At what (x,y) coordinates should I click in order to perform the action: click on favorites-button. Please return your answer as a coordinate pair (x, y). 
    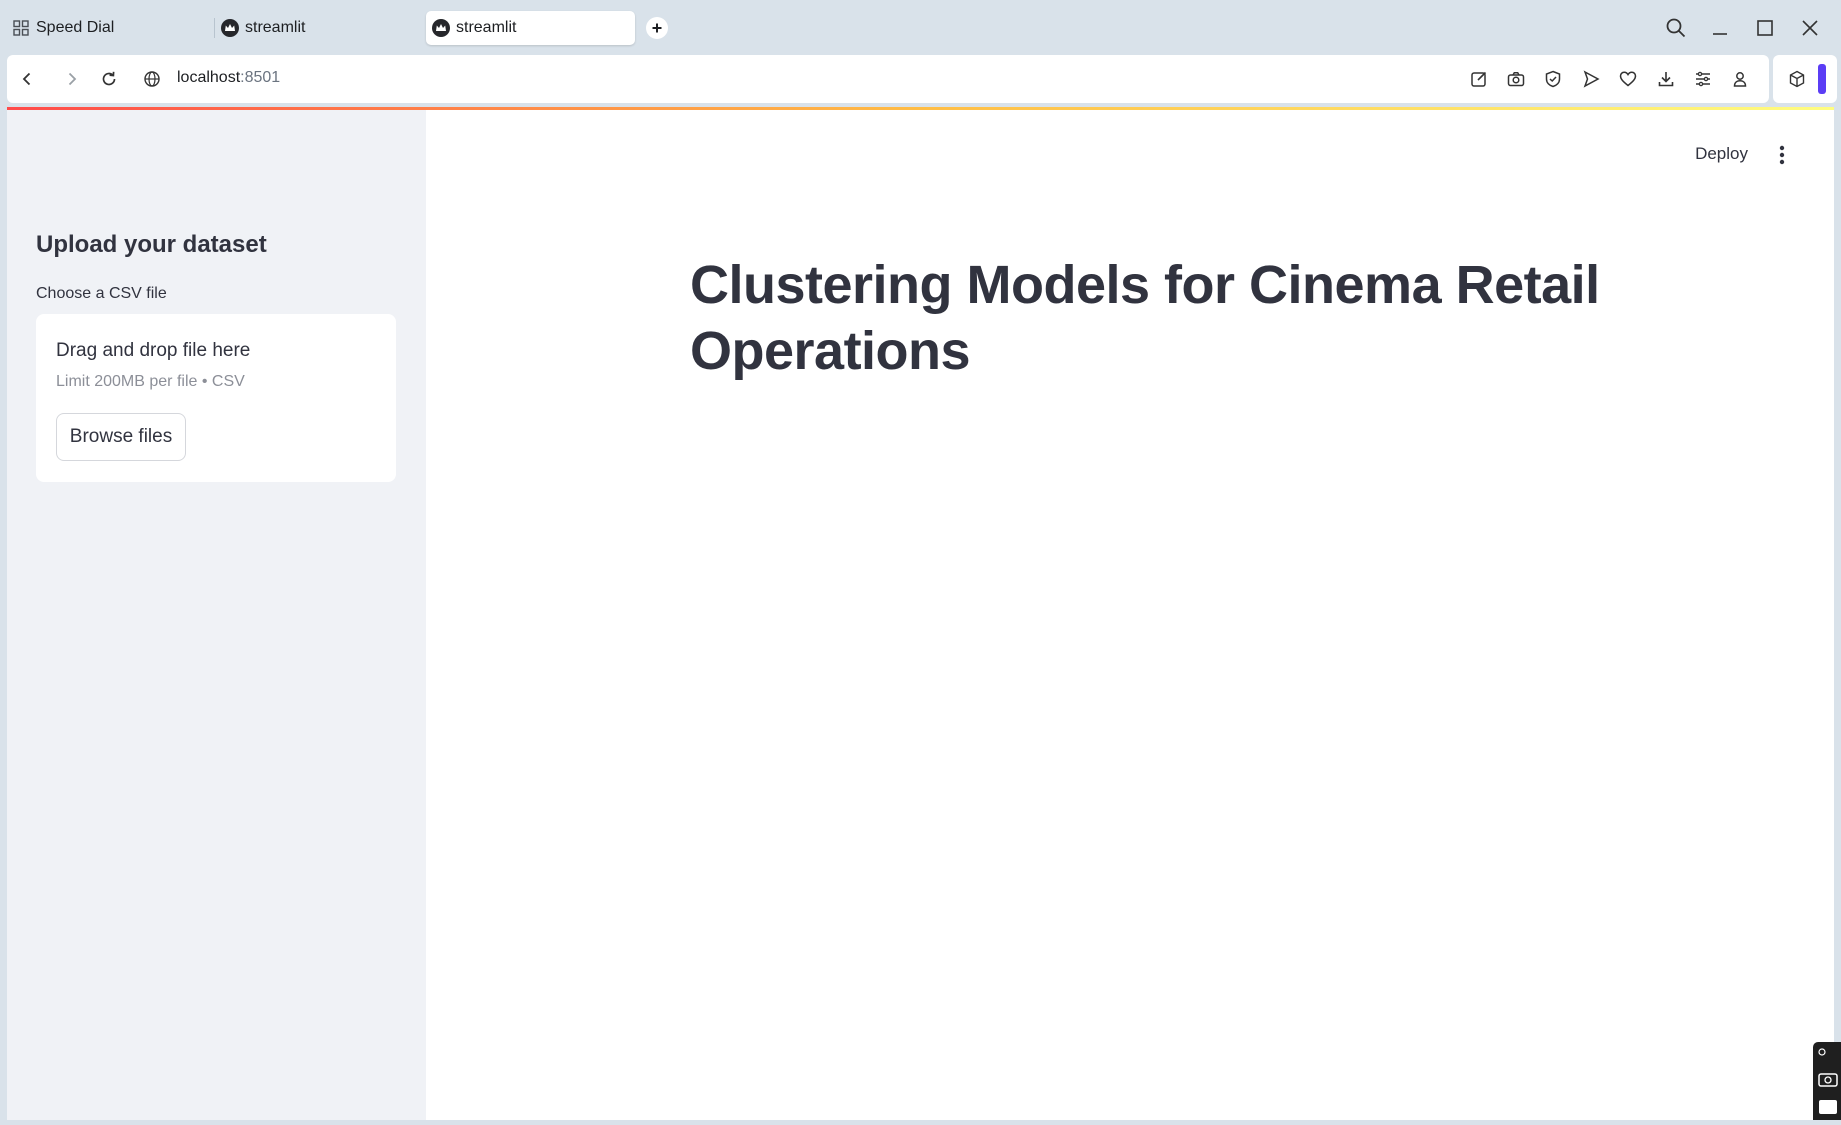
    Looking at the image, I should click on (1628, 79).